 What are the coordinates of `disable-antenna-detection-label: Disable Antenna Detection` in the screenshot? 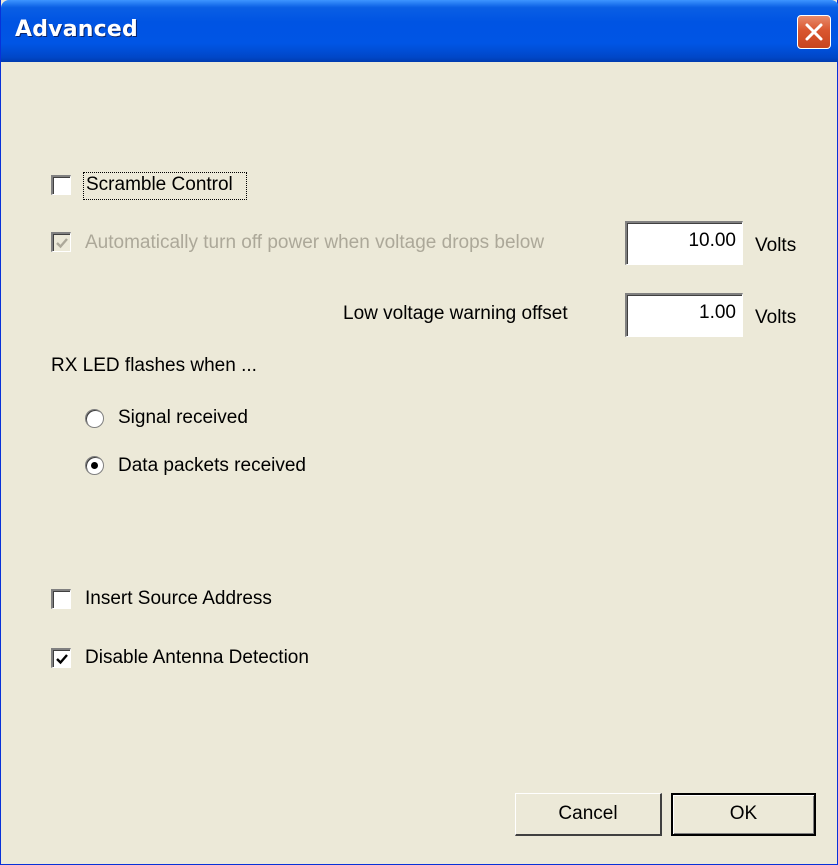 It's located at (197, 658).